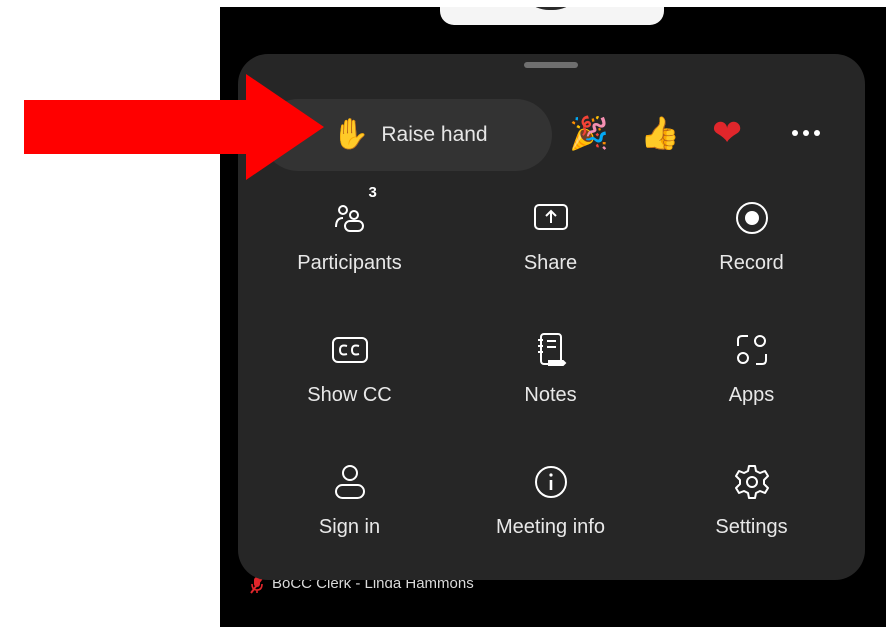 This screenshot has height=627, width=895. I want to click on notes-icon, so click(551, 350).